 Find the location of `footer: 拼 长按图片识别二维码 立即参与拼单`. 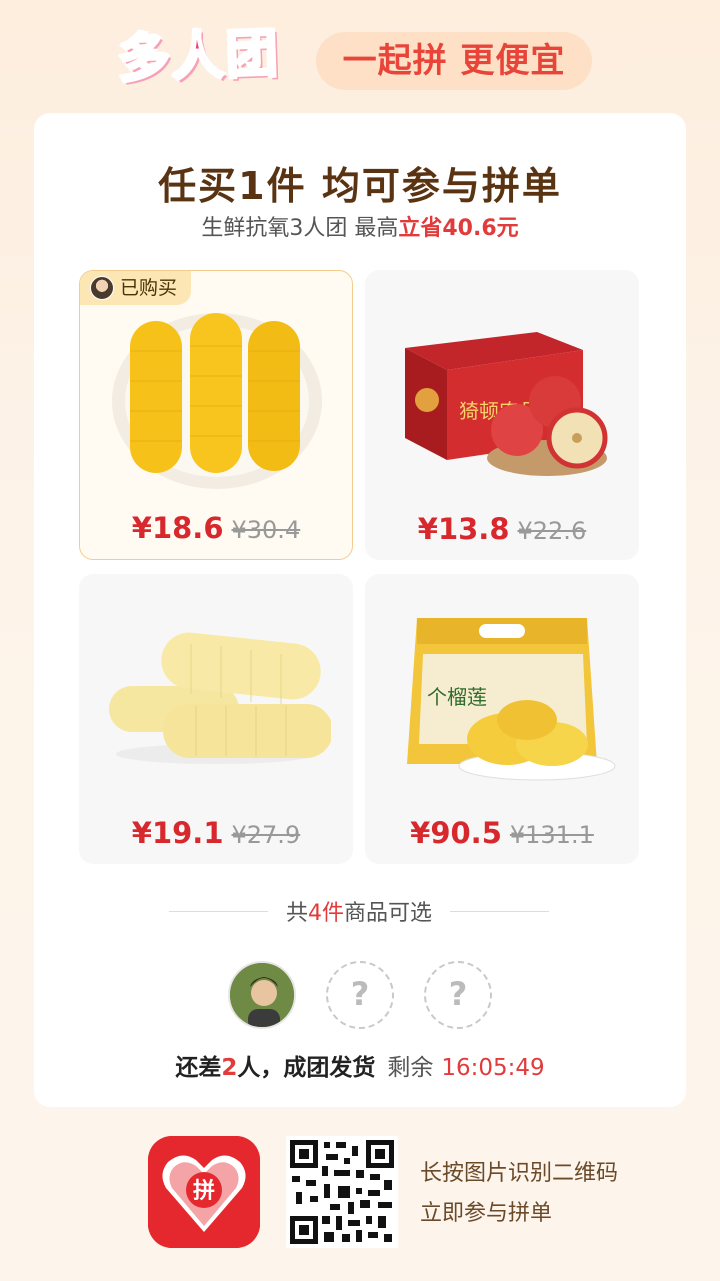

footer: 拼 长按图片识别二维码 立即参与拼单 is located at coordinates (360, 1195).